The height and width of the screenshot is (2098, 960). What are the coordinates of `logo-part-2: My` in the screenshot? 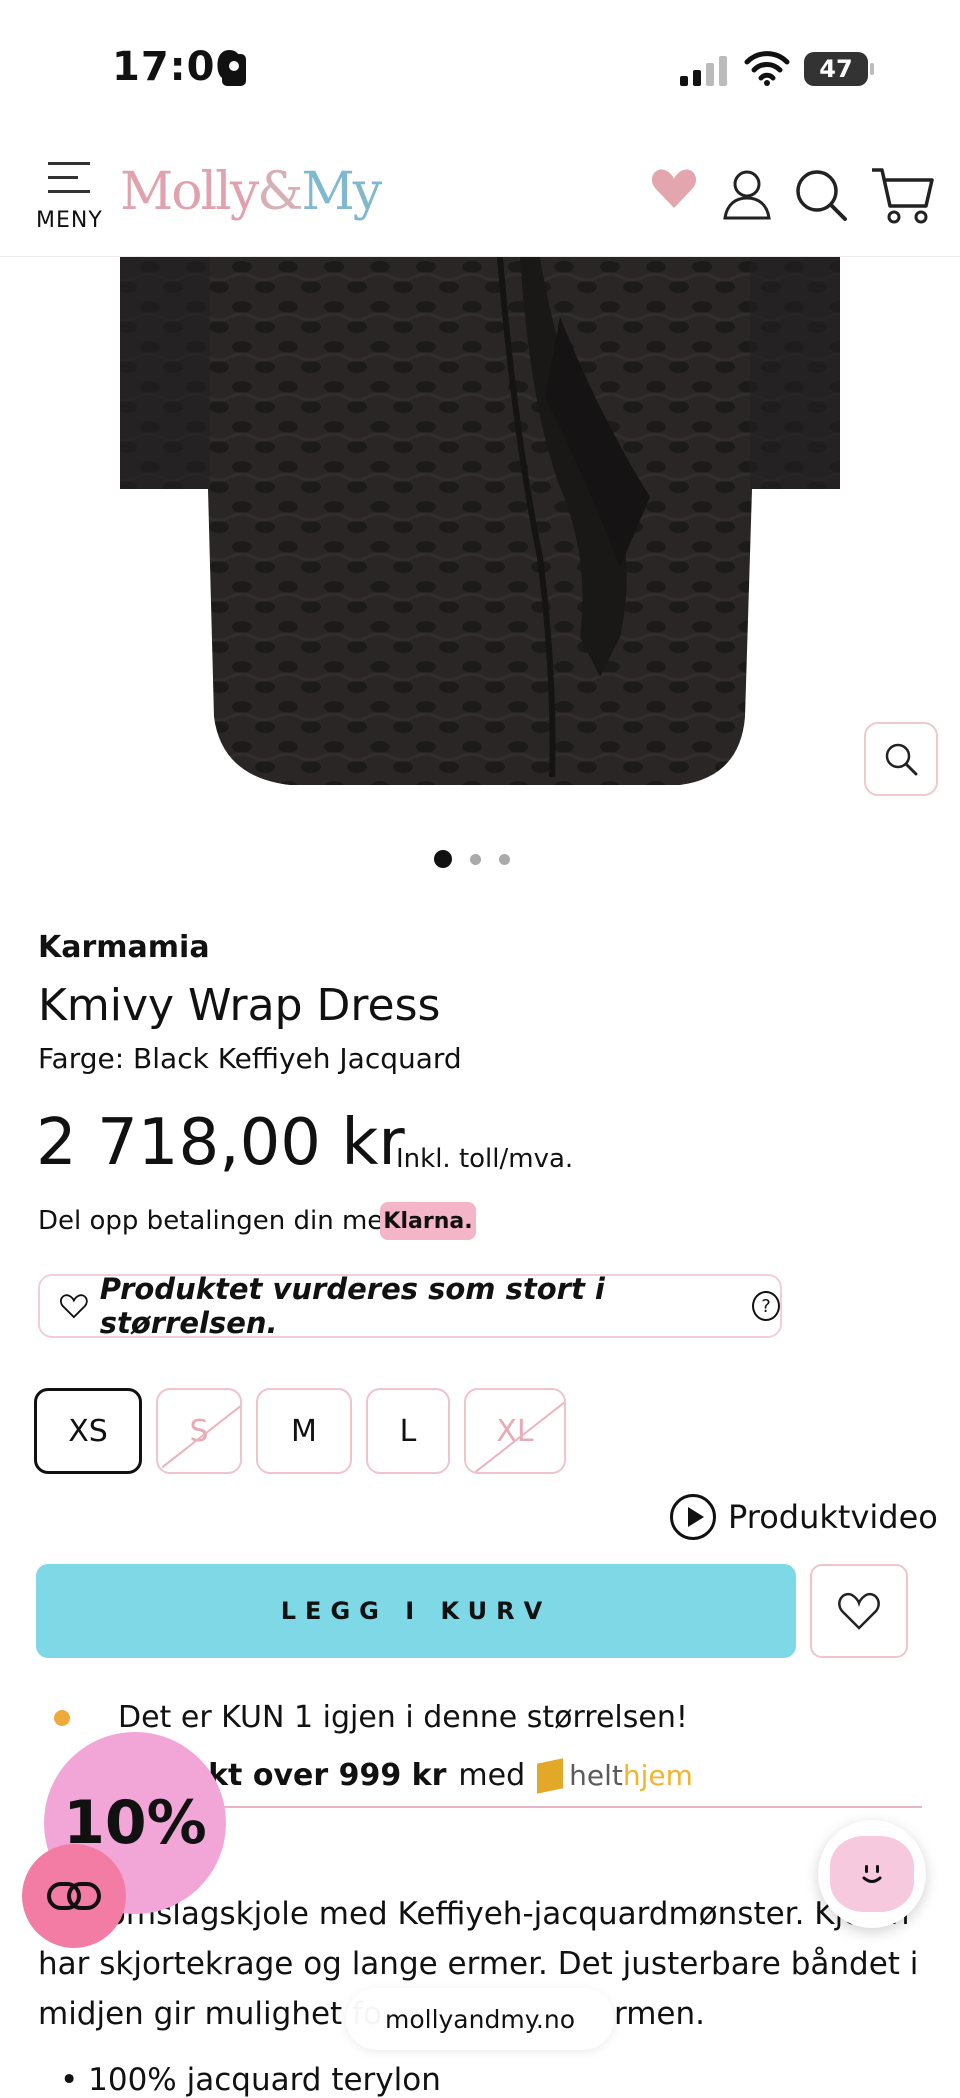 It's located at (342, 192).